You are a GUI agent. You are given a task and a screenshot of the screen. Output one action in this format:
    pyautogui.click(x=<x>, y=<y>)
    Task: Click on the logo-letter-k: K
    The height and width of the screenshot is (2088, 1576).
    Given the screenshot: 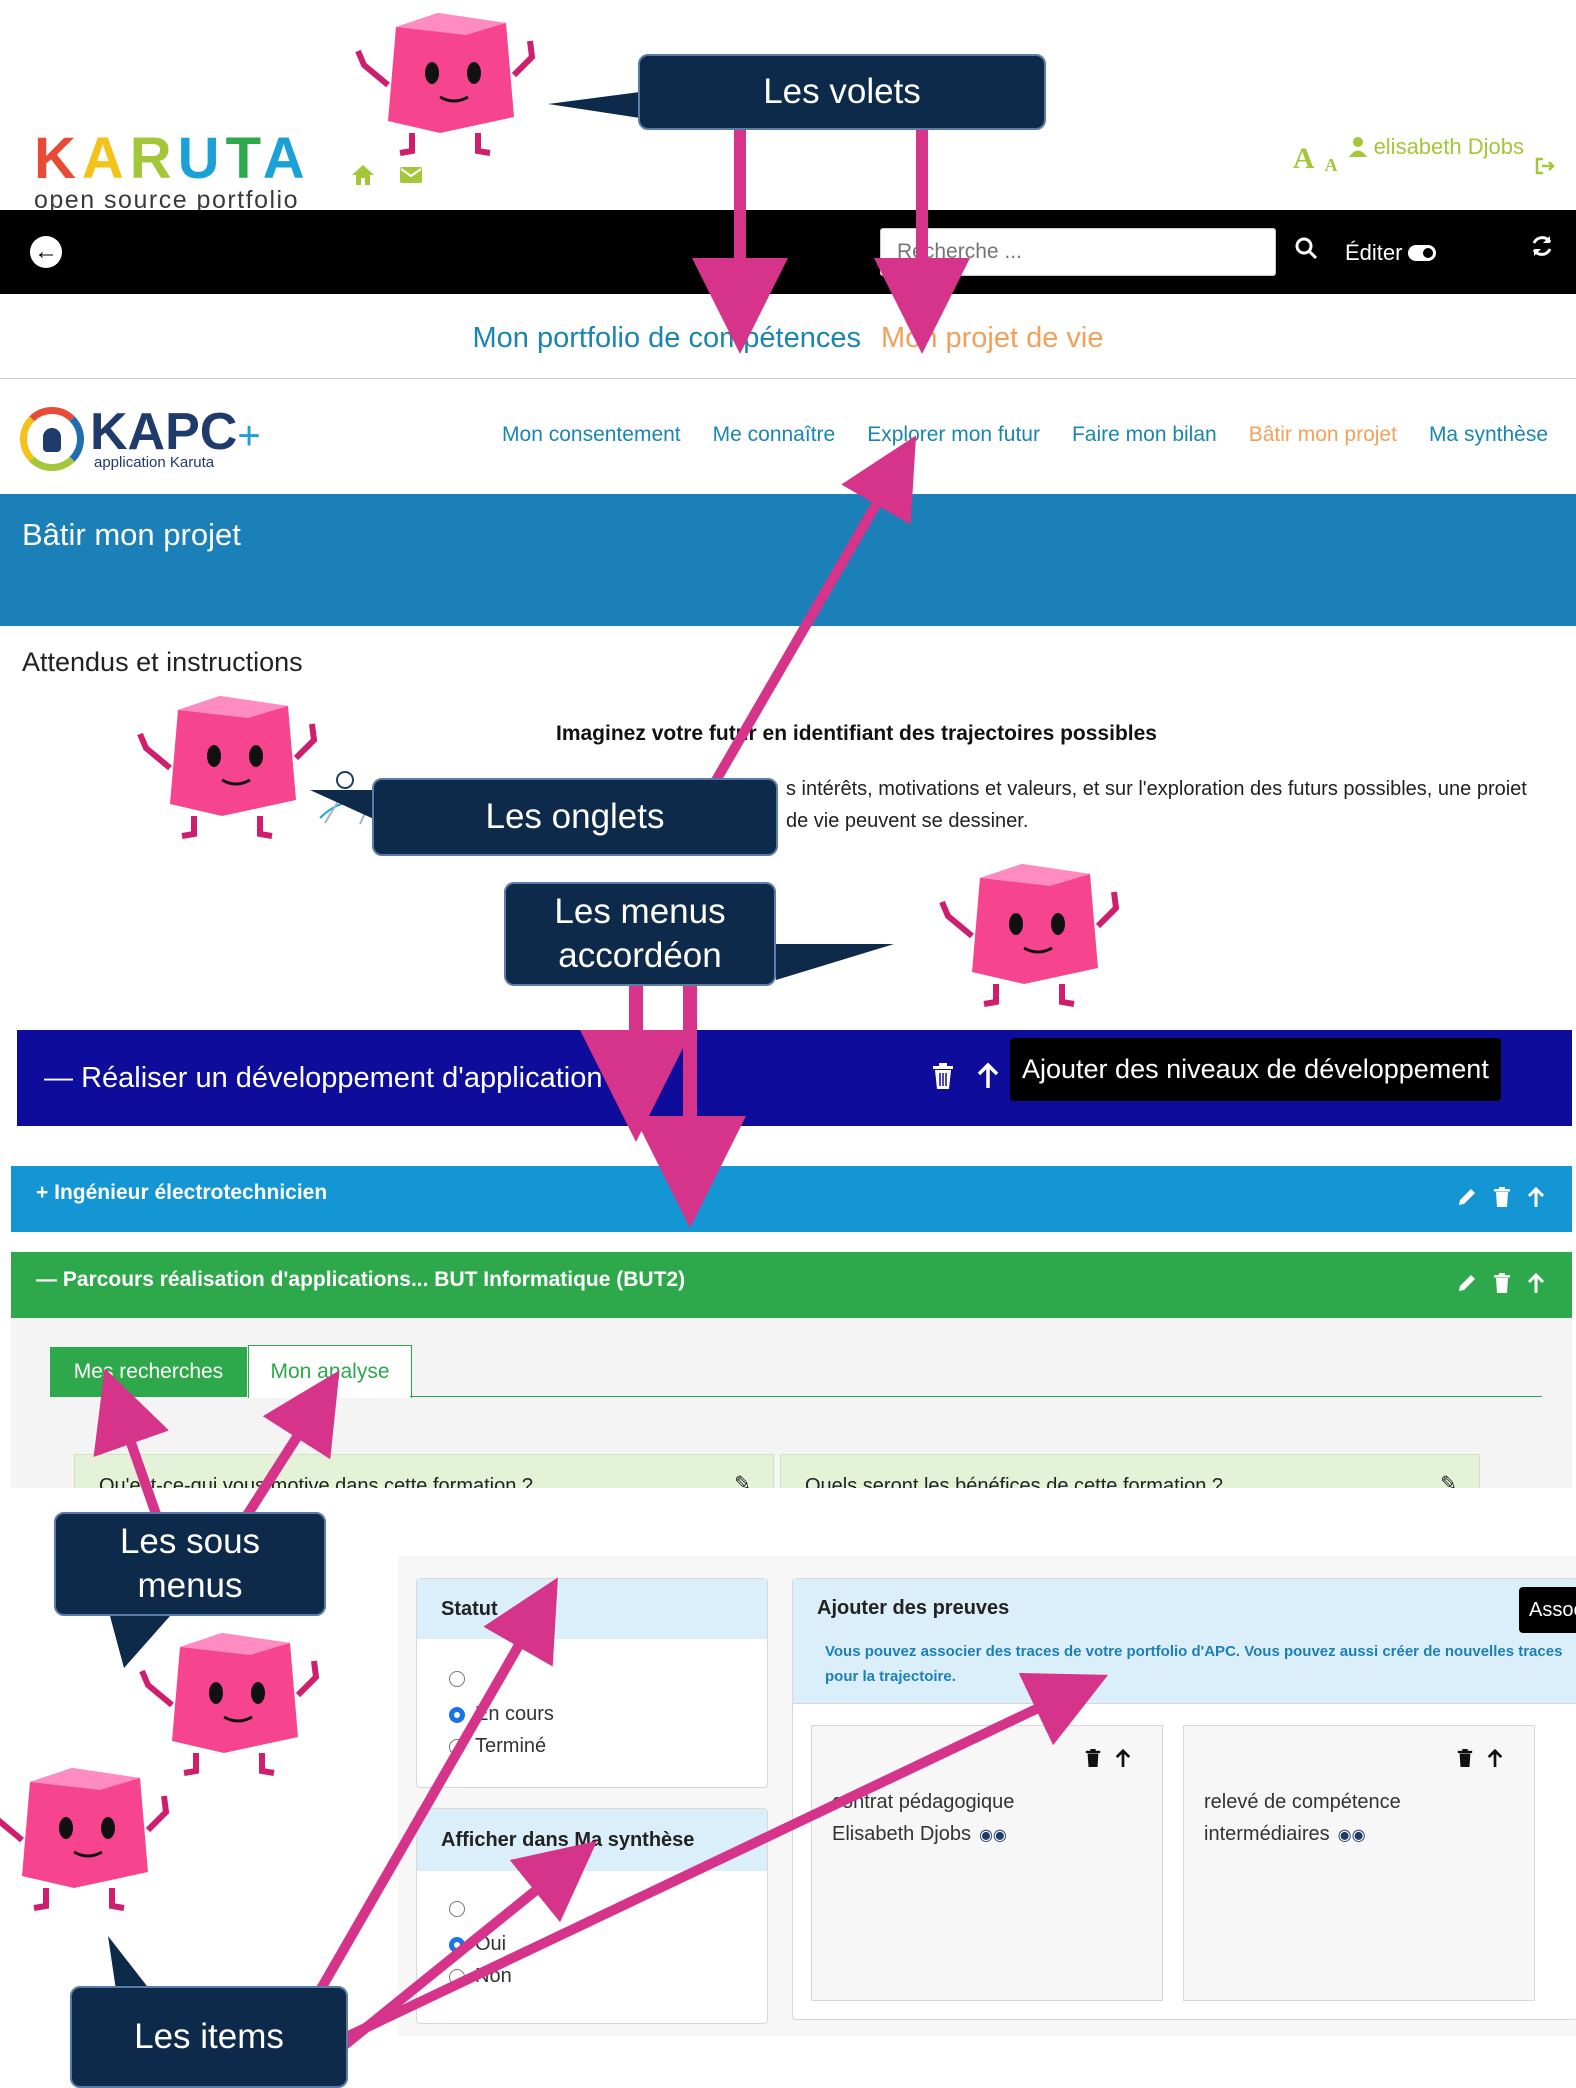 What is the action you would take?
    pyautogui.click(x=58, y=158)
    